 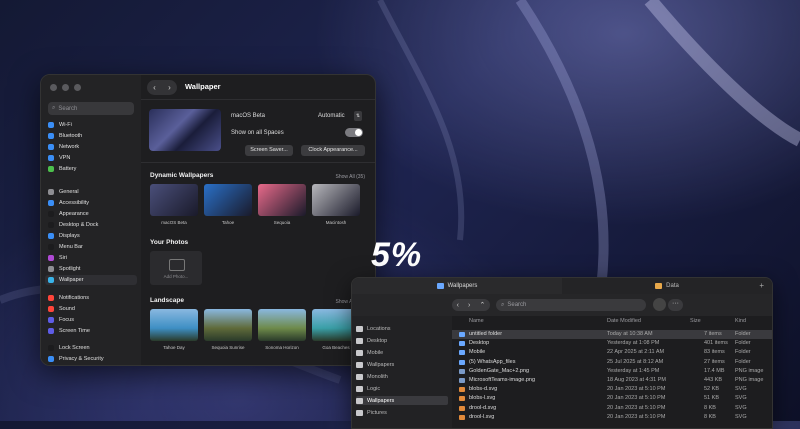 I want to click on add-photo-button, so click(x=176, y=268).